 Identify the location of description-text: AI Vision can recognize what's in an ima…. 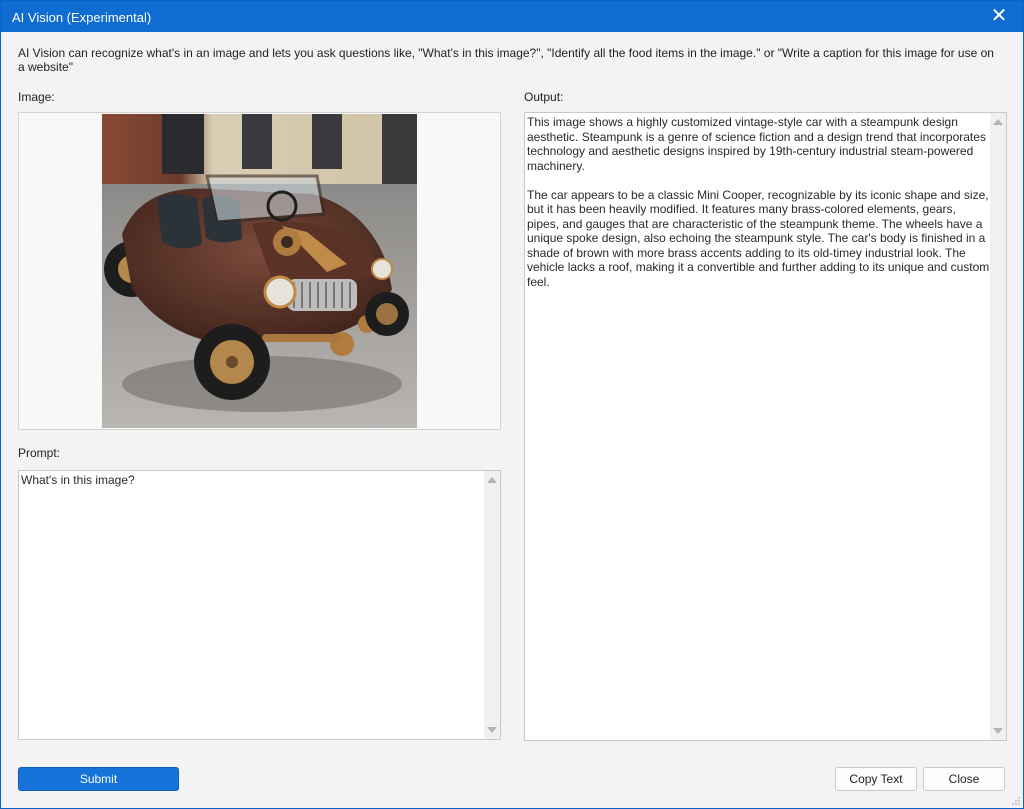
(506, 60).